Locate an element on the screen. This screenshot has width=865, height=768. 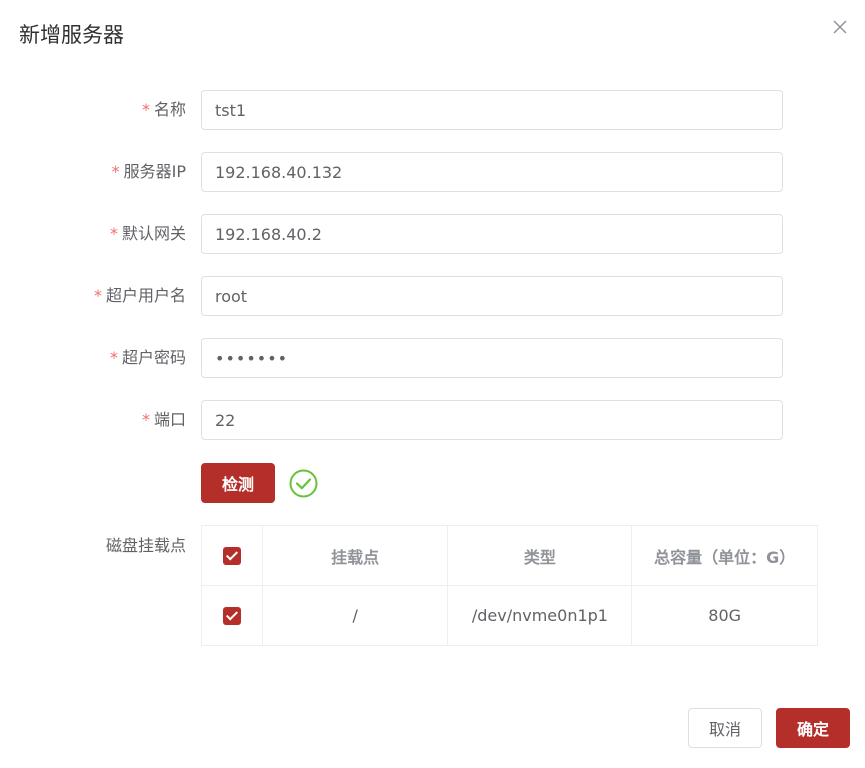
form-row-name: * 名称 is located at coordinates (432, 110).